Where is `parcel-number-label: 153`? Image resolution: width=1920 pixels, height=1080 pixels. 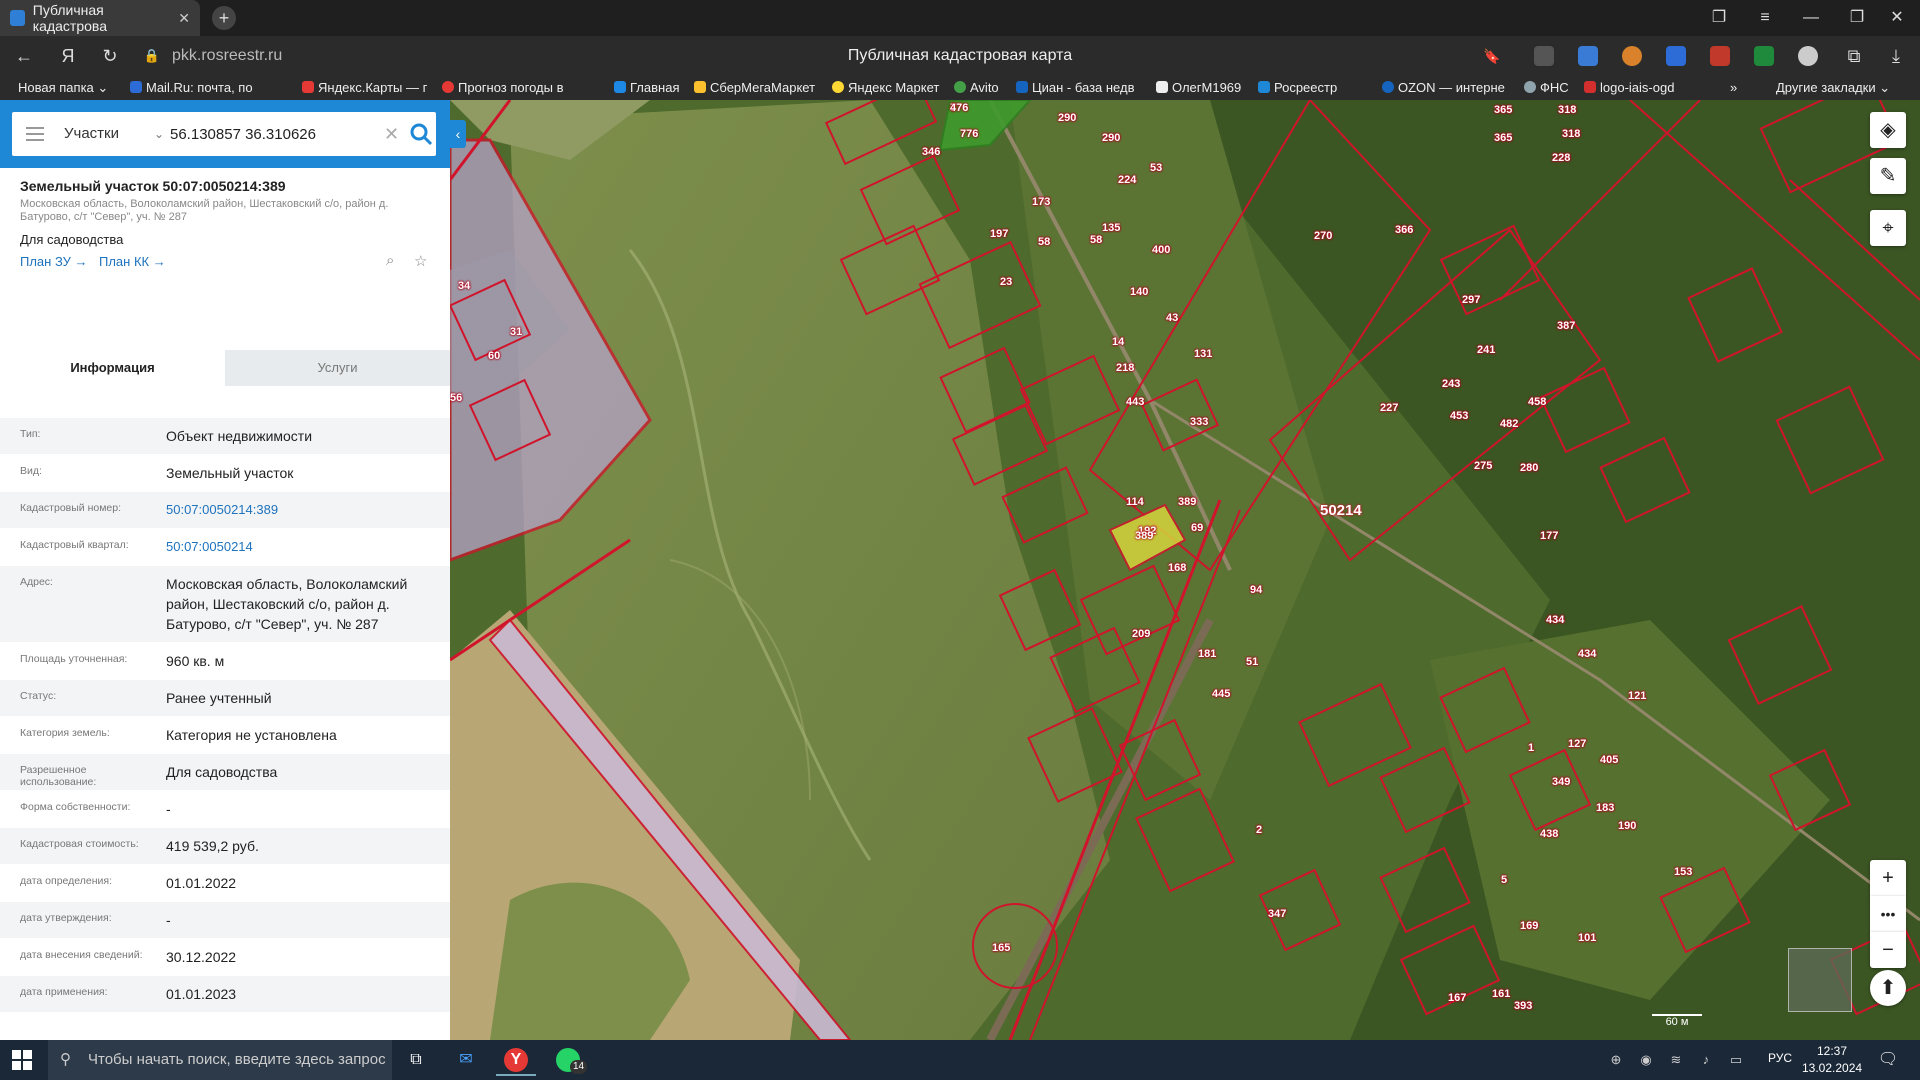 parcel-number-label: 153 is located at coordinates (1683, 872).